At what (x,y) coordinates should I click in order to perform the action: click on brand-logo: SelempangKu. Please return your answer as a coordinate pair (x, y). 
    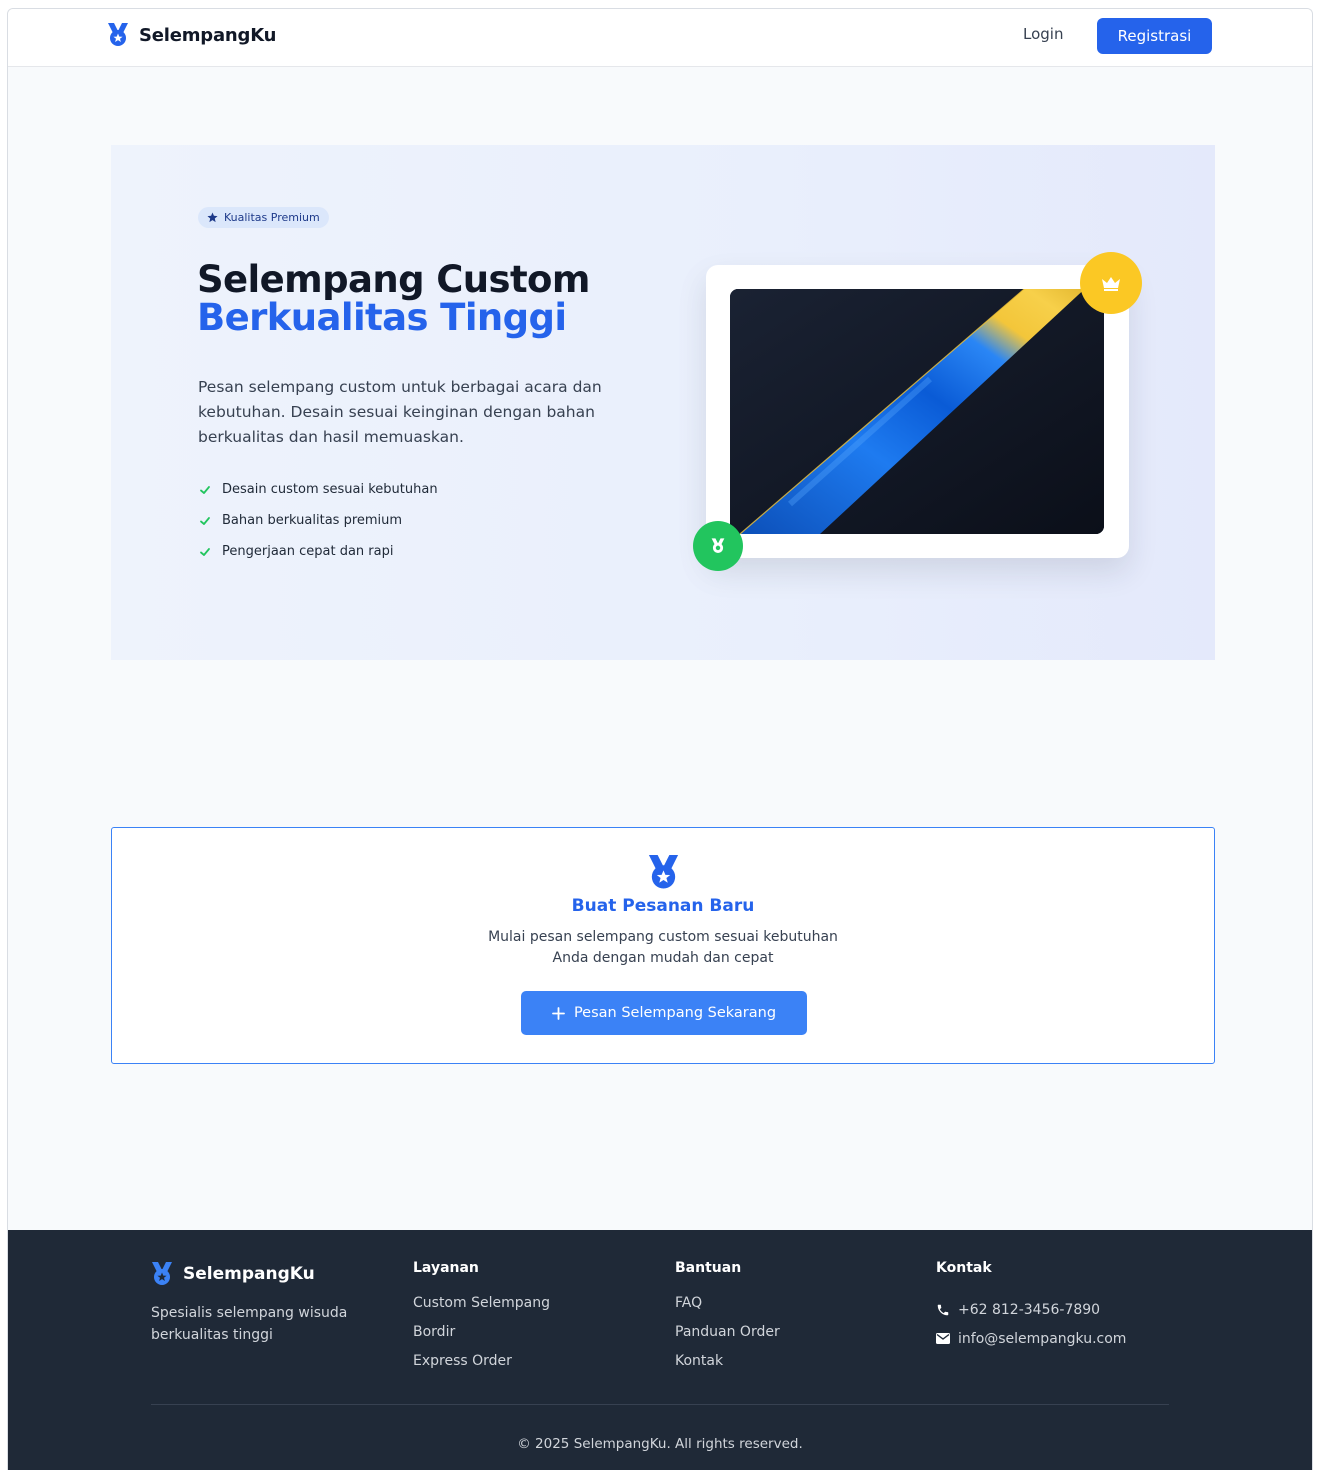
    Looking at the image, I should click on (191, 35).